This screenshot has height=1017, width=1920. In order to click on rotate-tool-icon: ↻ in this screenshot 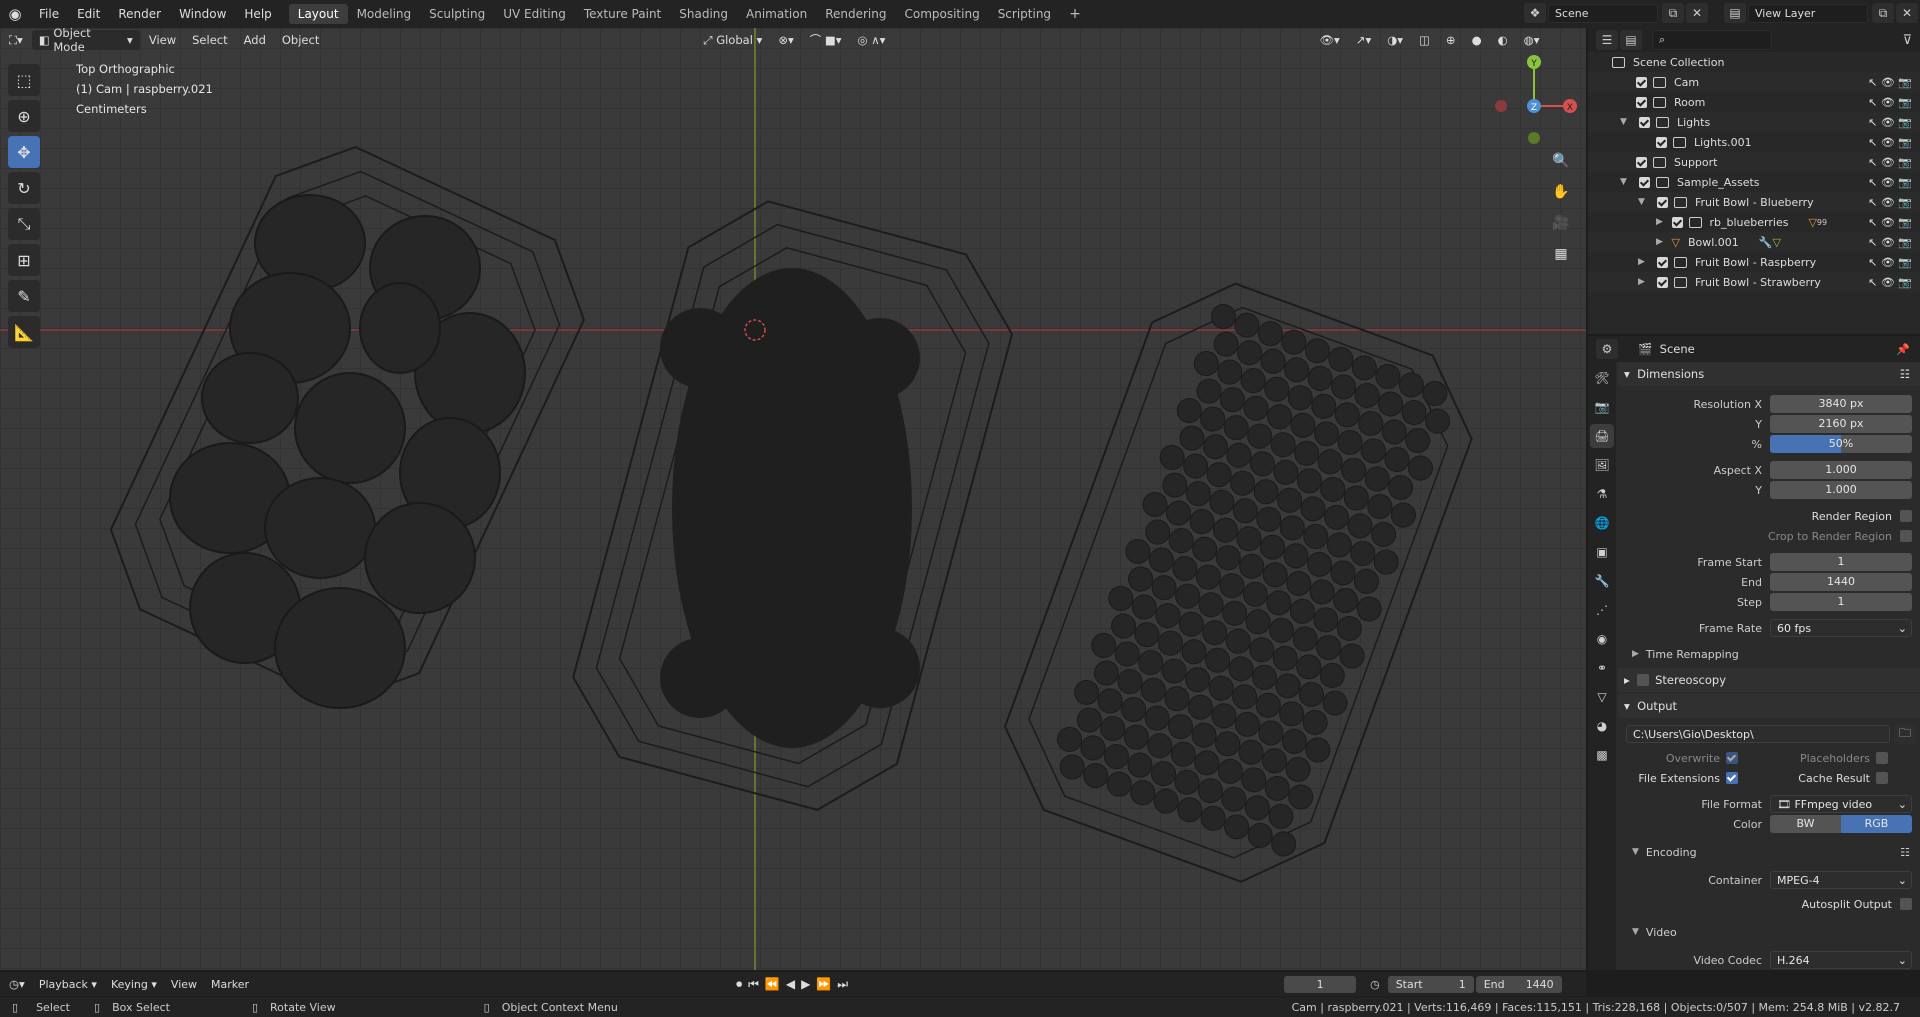, I will do `click(24, 188)`.